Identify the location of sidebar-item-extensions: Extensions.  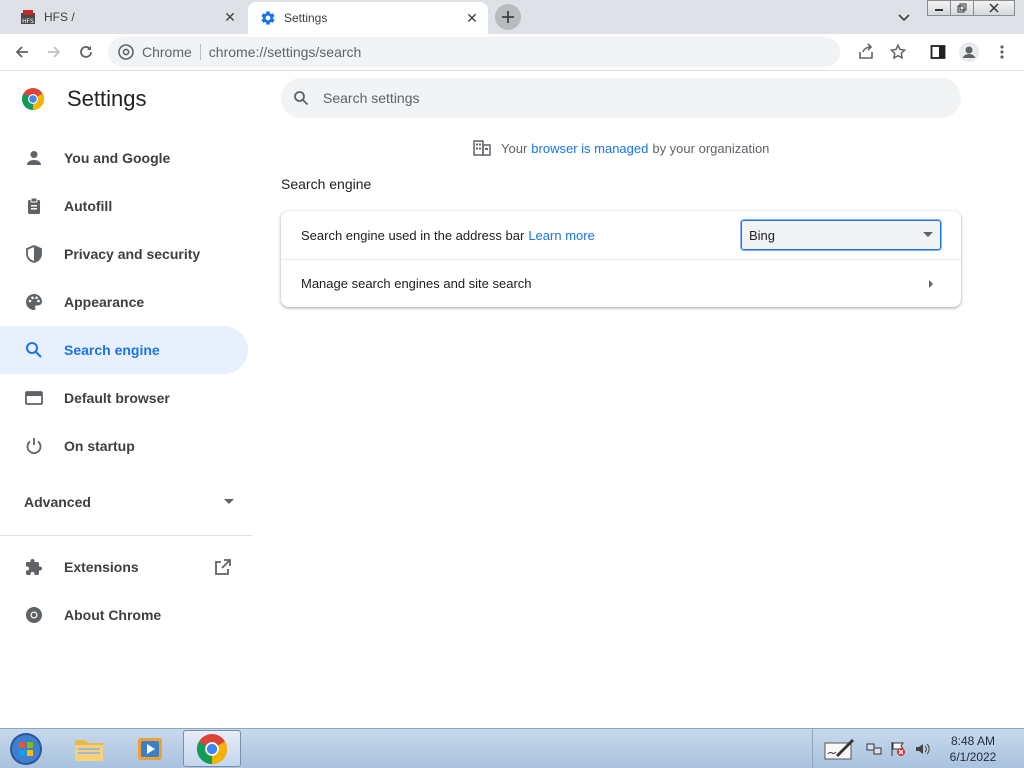
(124, 567).